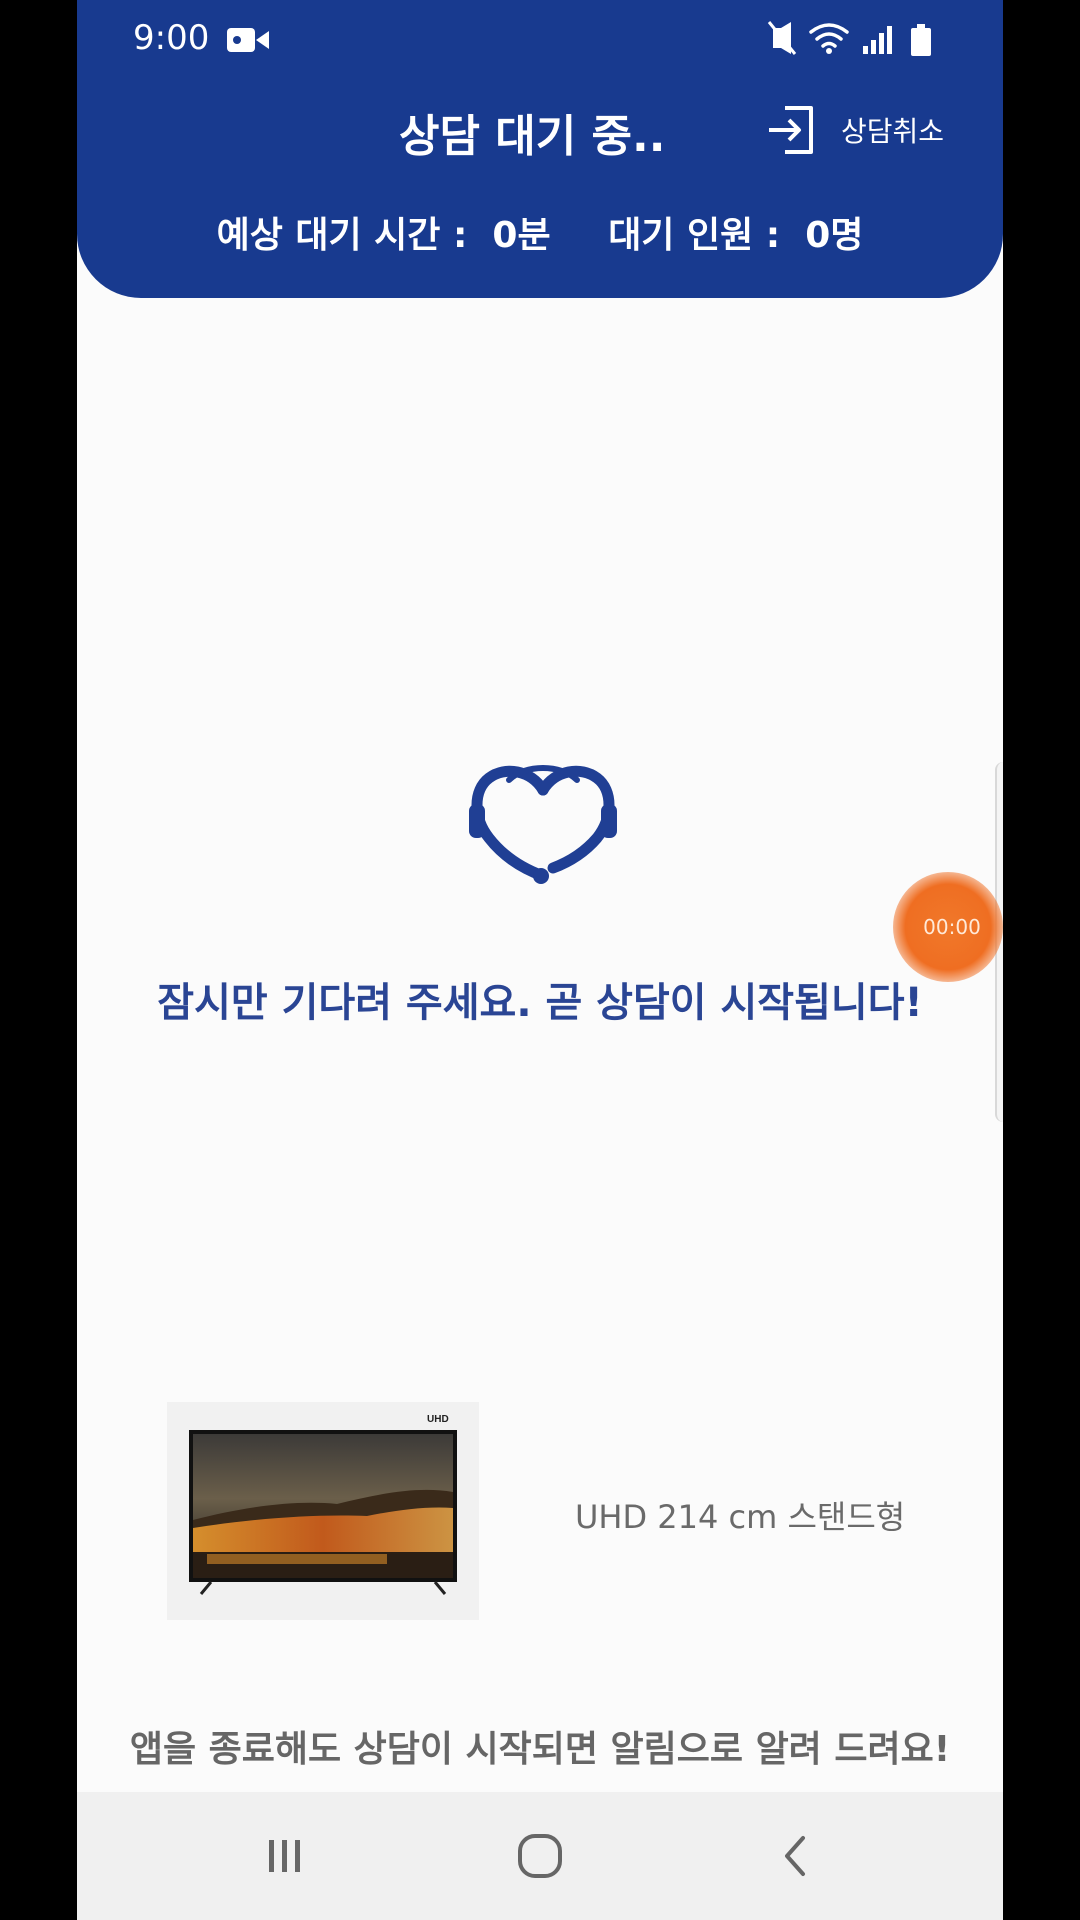 The width and height of the screenshot is (1080, 1920). I want to click on notification-notice: 앱을 종료해도 상담이 시작되면 알림으로 알려 드려요!, so click(540, 1749).